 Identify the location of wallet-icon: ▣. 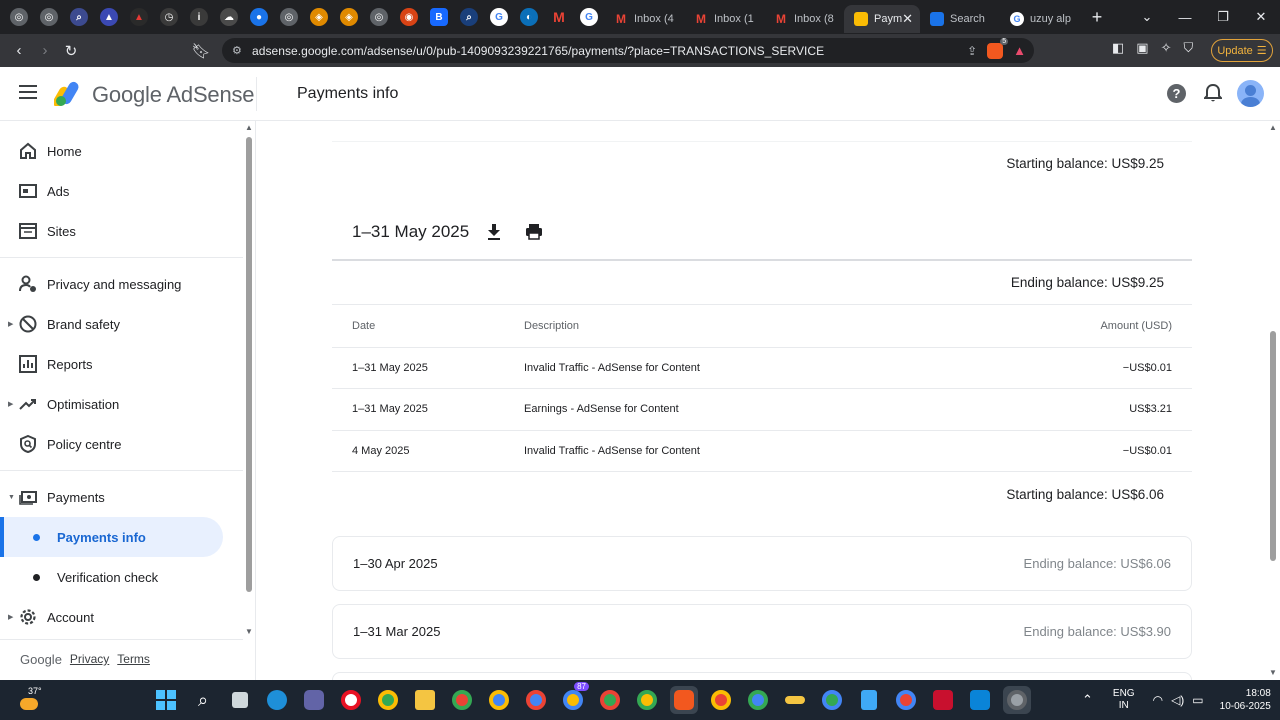
(1142, 48).